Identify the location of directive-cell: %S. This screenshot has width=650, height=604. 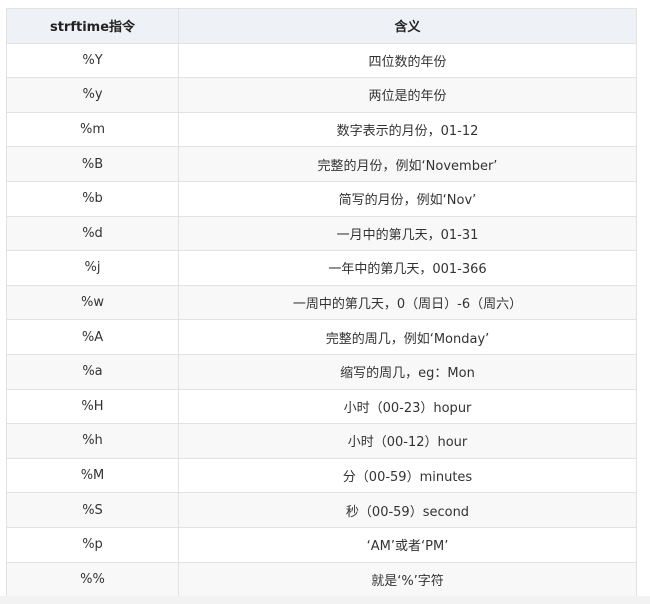
(92, 510).